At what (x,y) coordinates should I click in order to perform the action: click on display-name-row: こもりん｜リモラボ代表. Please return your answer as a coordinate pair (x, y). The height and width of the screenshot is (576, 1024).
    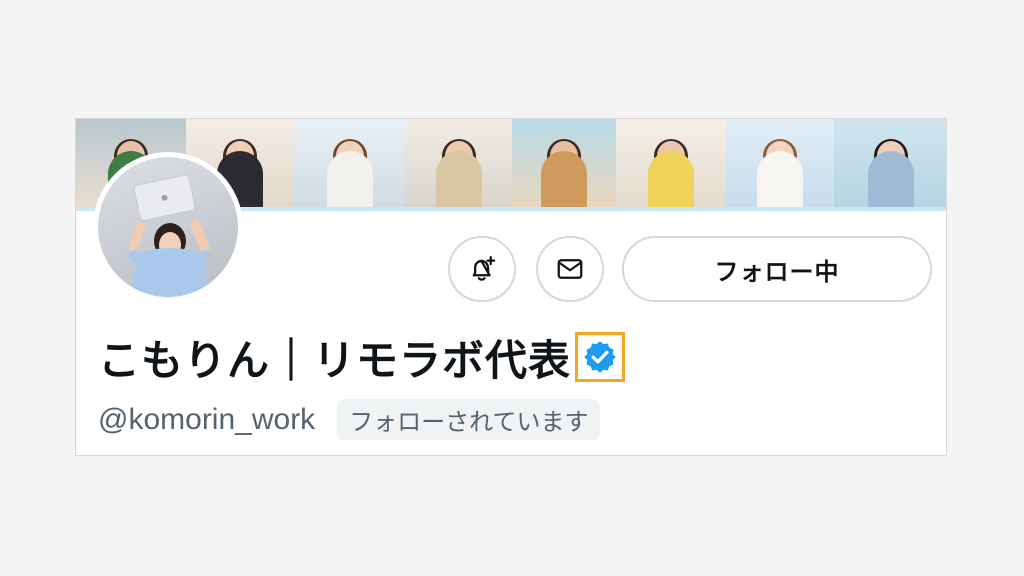
    Looking at the image, I should click on (362, 357).